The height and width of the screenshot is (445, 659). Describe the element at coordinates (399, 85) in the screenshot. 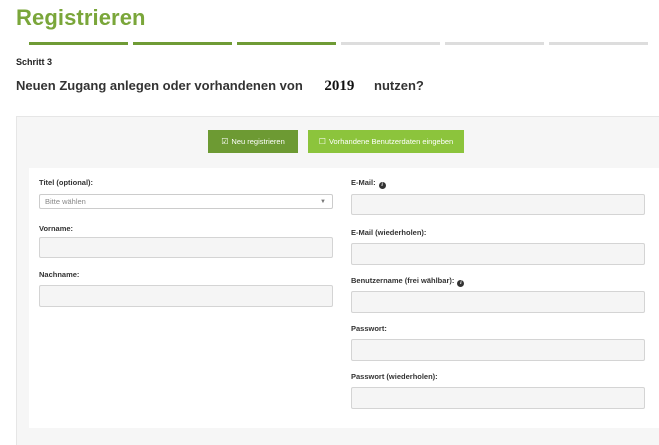

I see `question-text-after: nutzen?` at that location.